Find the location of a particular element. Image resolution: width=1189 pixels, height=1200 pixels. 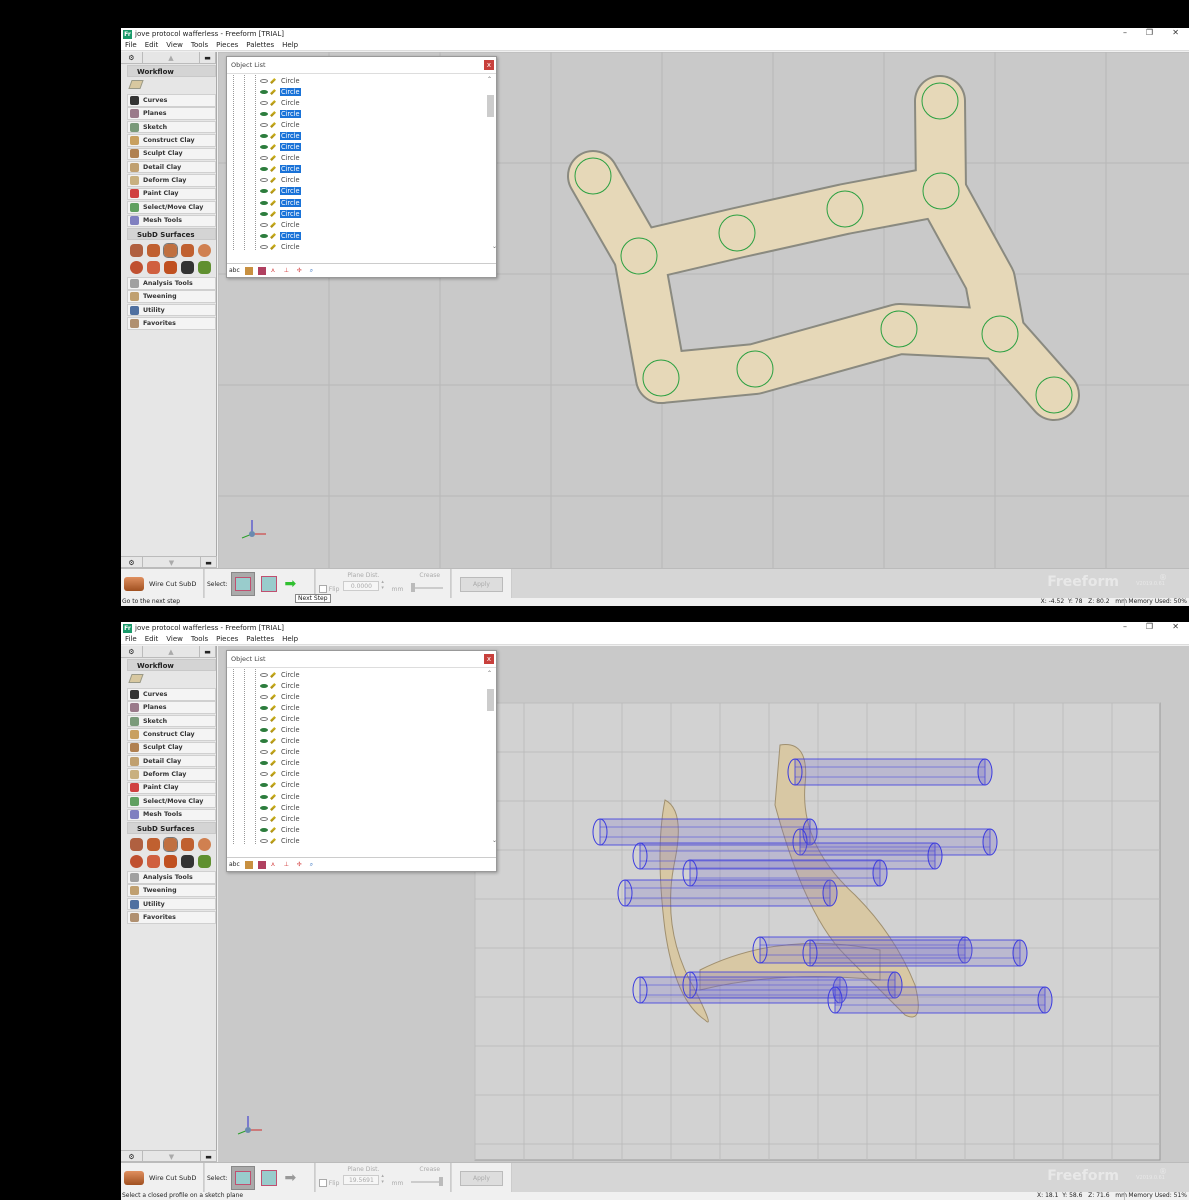

sidebar-item-sketch: Sketch is located at coordinates (171, 127).